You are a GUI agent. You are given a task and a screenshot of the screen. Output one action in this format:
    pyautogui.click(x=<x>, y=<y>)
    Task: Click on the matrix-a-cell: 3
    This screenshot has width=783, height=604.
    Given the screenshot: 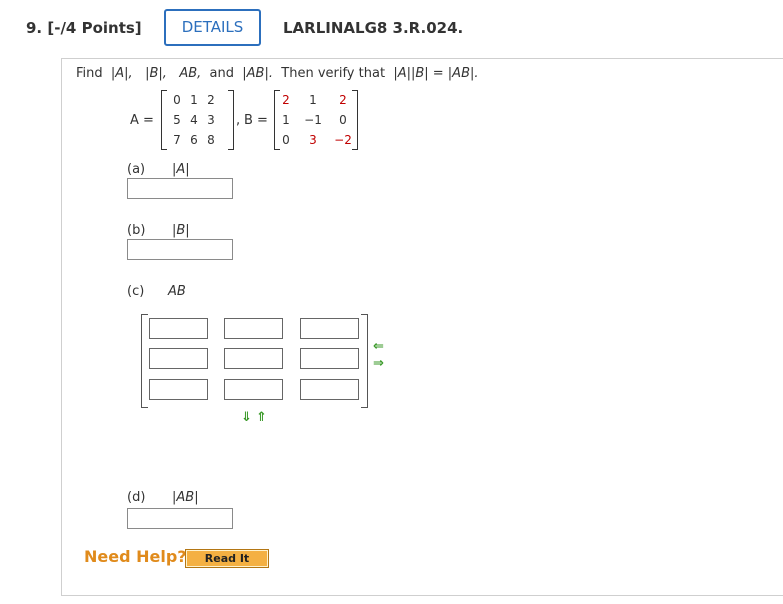 What is the action you would take?
    pyautogui.click(x=211, y=120)
    